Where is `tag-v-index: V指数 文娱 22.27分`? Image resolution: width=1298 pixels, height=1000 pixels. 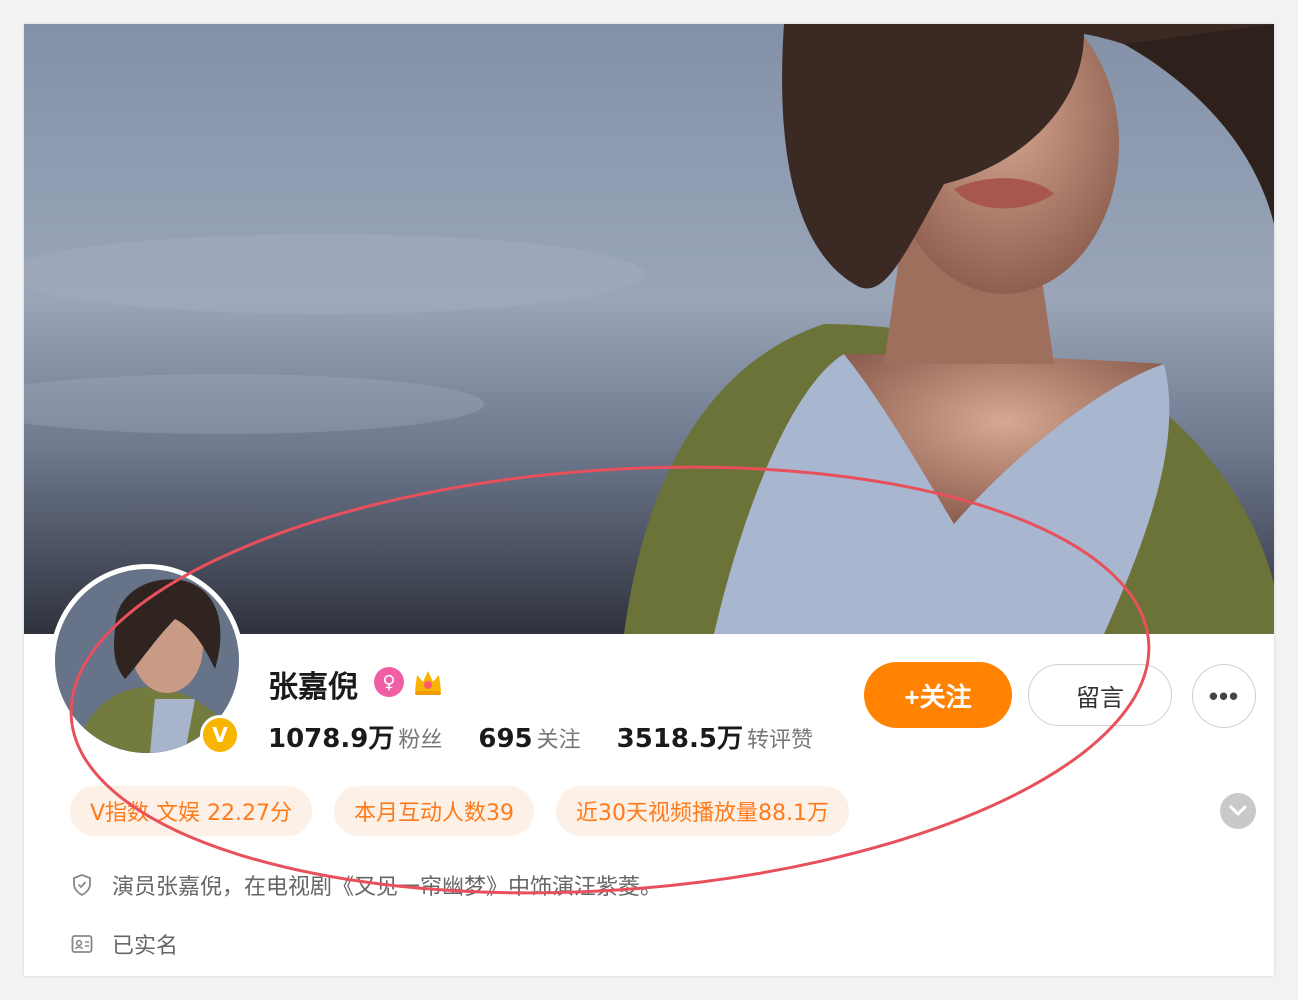
tag-v-index: V指数 文娱 22.27分 is located at coordinates (191, 811).